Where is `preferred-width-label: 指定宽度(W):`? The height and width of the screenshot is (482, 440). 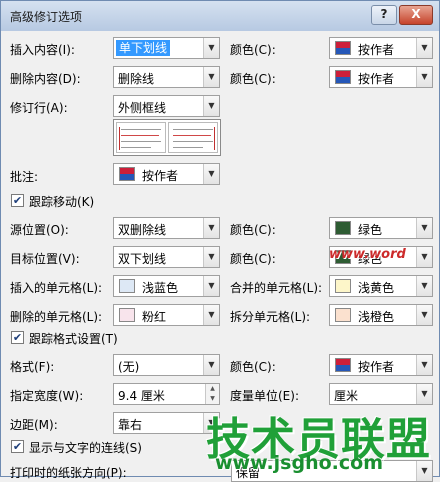 preferred-width-label: 指定宽度(W): is located at coordinates (47, 396).